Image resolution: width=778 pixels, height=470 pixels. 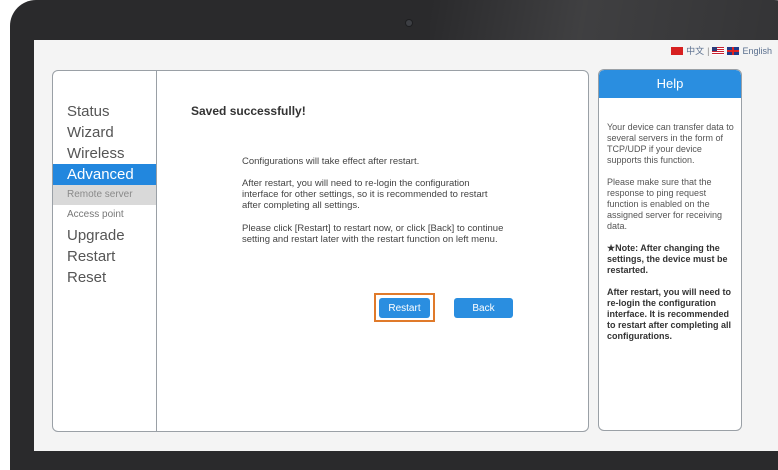 I want to click on china-flag-icon, so click(x=677, y=50).